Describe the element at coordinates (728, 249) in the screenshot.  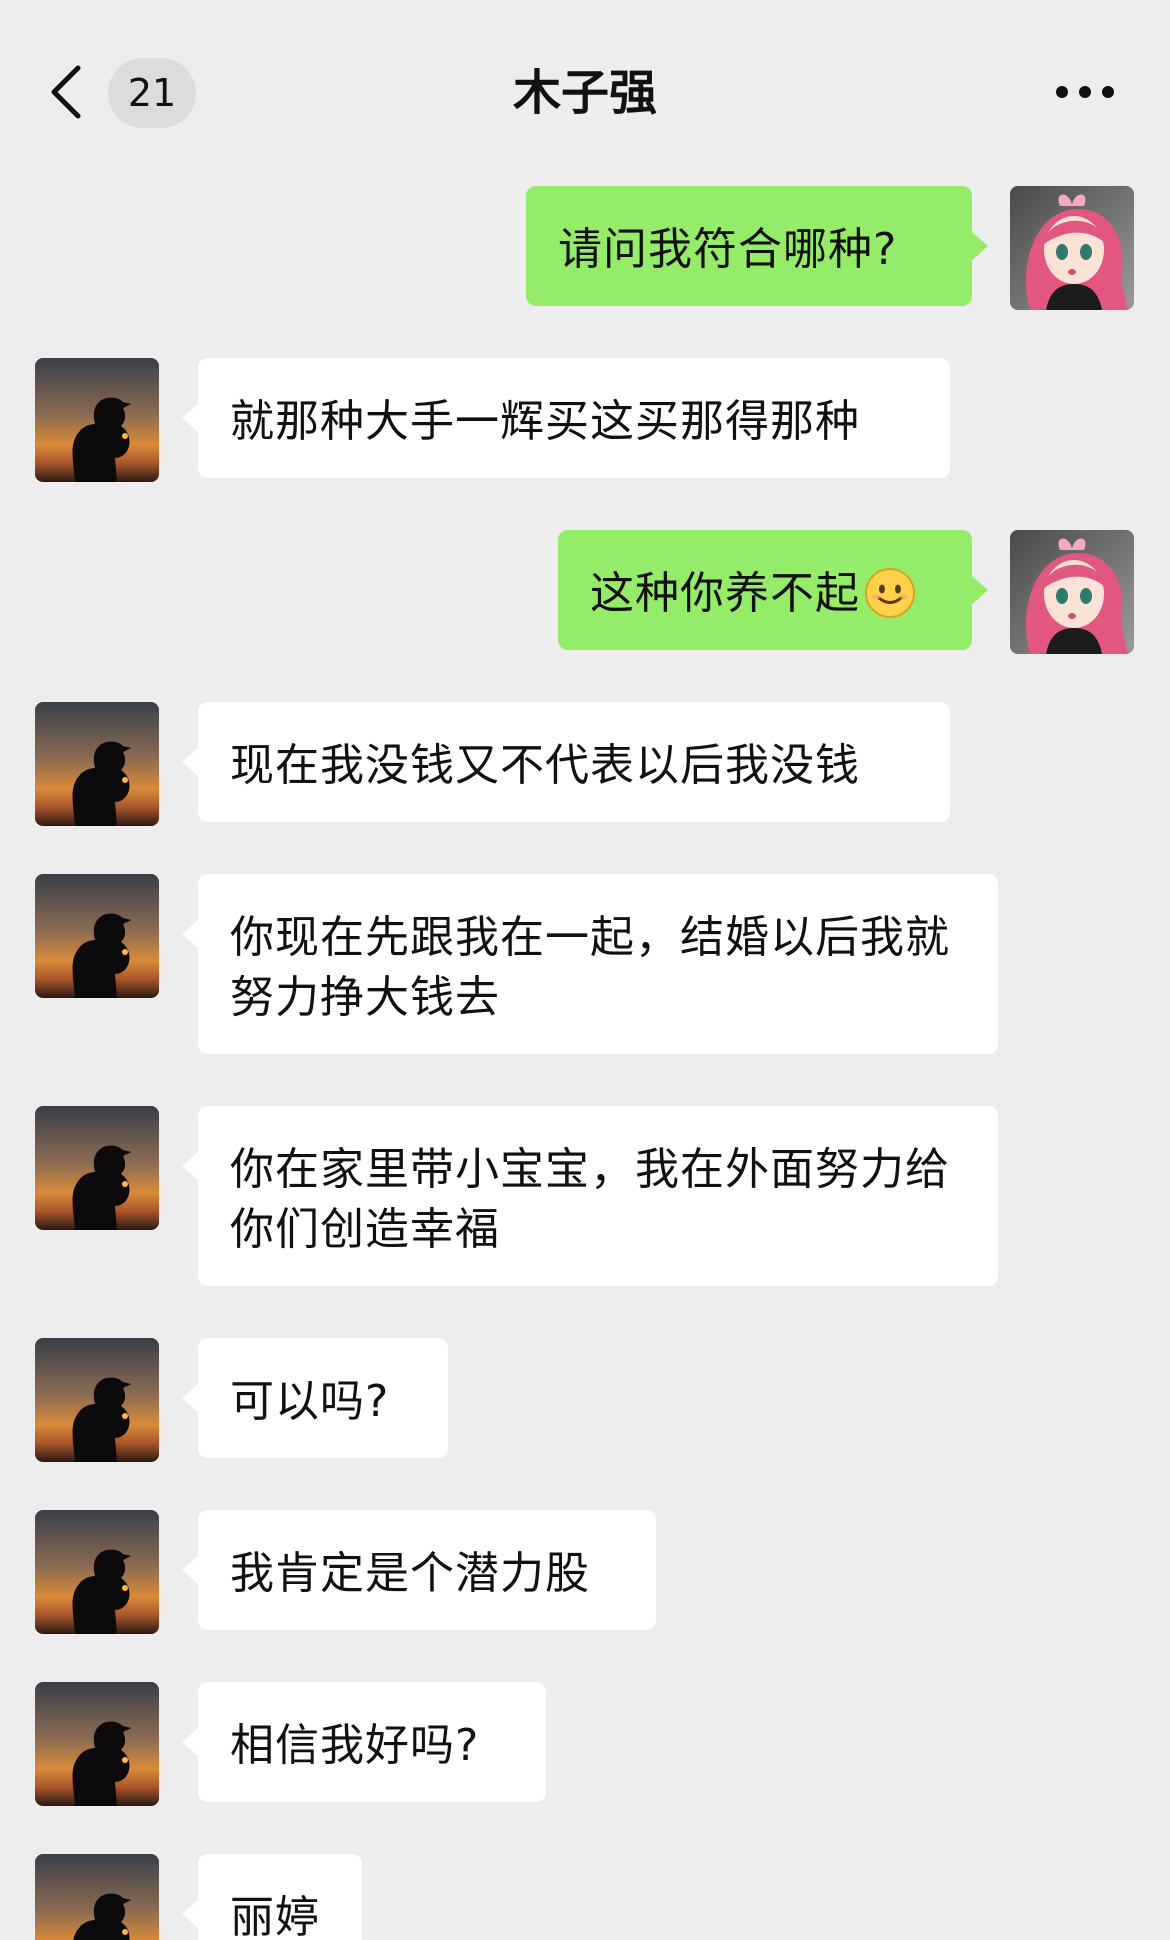
I see `message-text: 请问我符合哪种?` at that location.